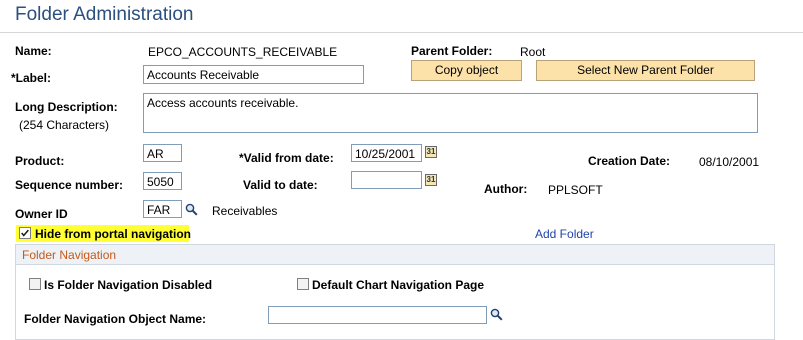  I want to click on checkmark-icon, so click(25, 233).